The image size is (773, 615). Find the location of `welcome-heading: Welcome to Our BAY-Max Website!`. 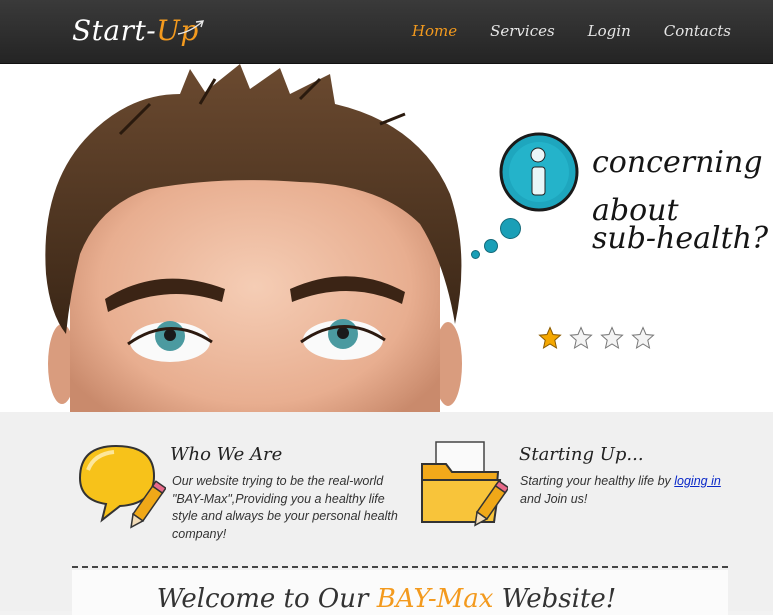

welcome-heading: Welcome to Our BAY-Max Website! is located at coordinates (386, 599).